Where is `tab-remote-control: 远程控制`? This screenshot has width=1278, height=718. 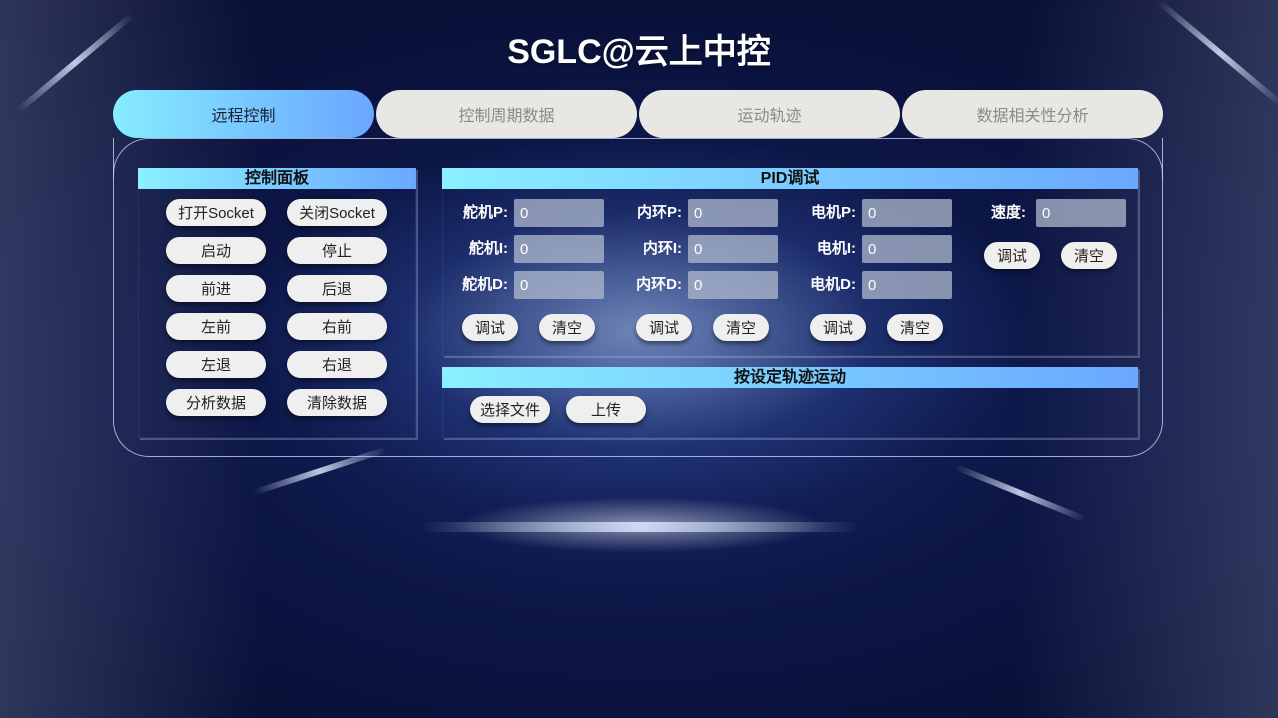 tab-remote-control: 远程控制 is located at coordinates (243, 114).